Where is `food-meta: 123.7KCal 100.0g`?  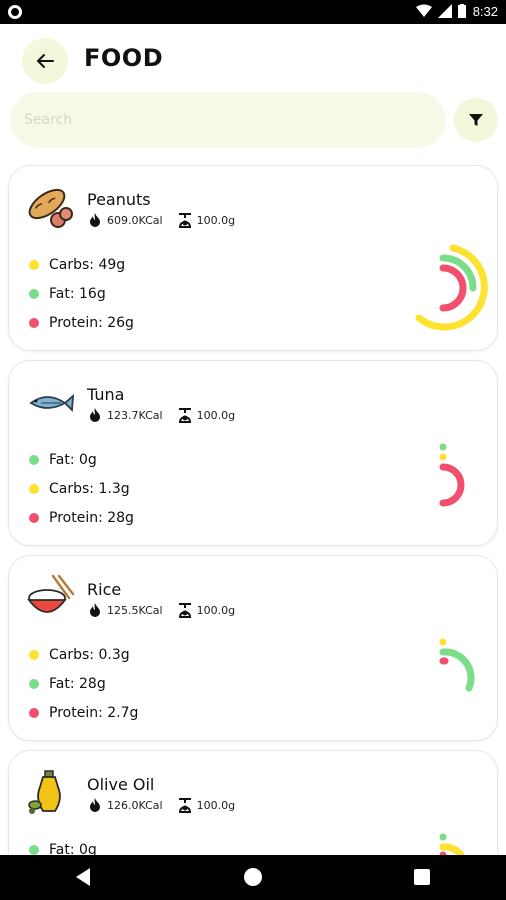 food-meta: 123.7KCal 100.0g is located at coordinates (161, 415).